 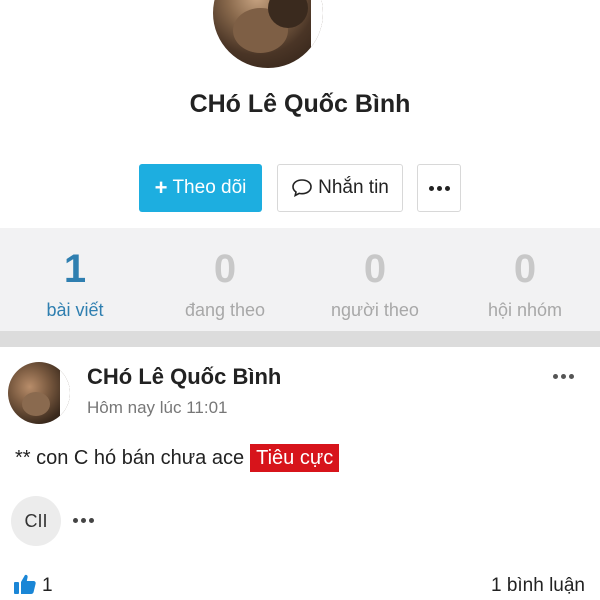 I want to click on profile-avatar, so click(x=268, y=34).